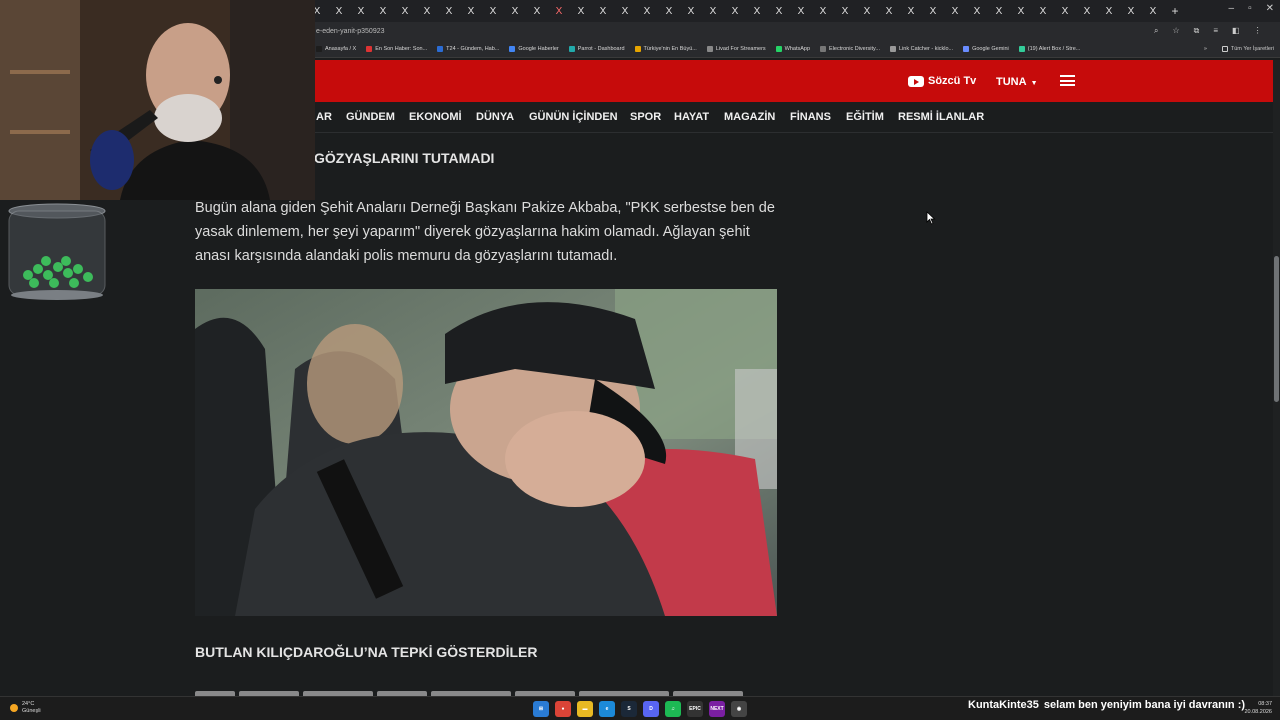  What do you see at coordinates (534, 48) in the screenshot?
I see `bookmark-item: Google Haberler` at bounding box center [534, 48].